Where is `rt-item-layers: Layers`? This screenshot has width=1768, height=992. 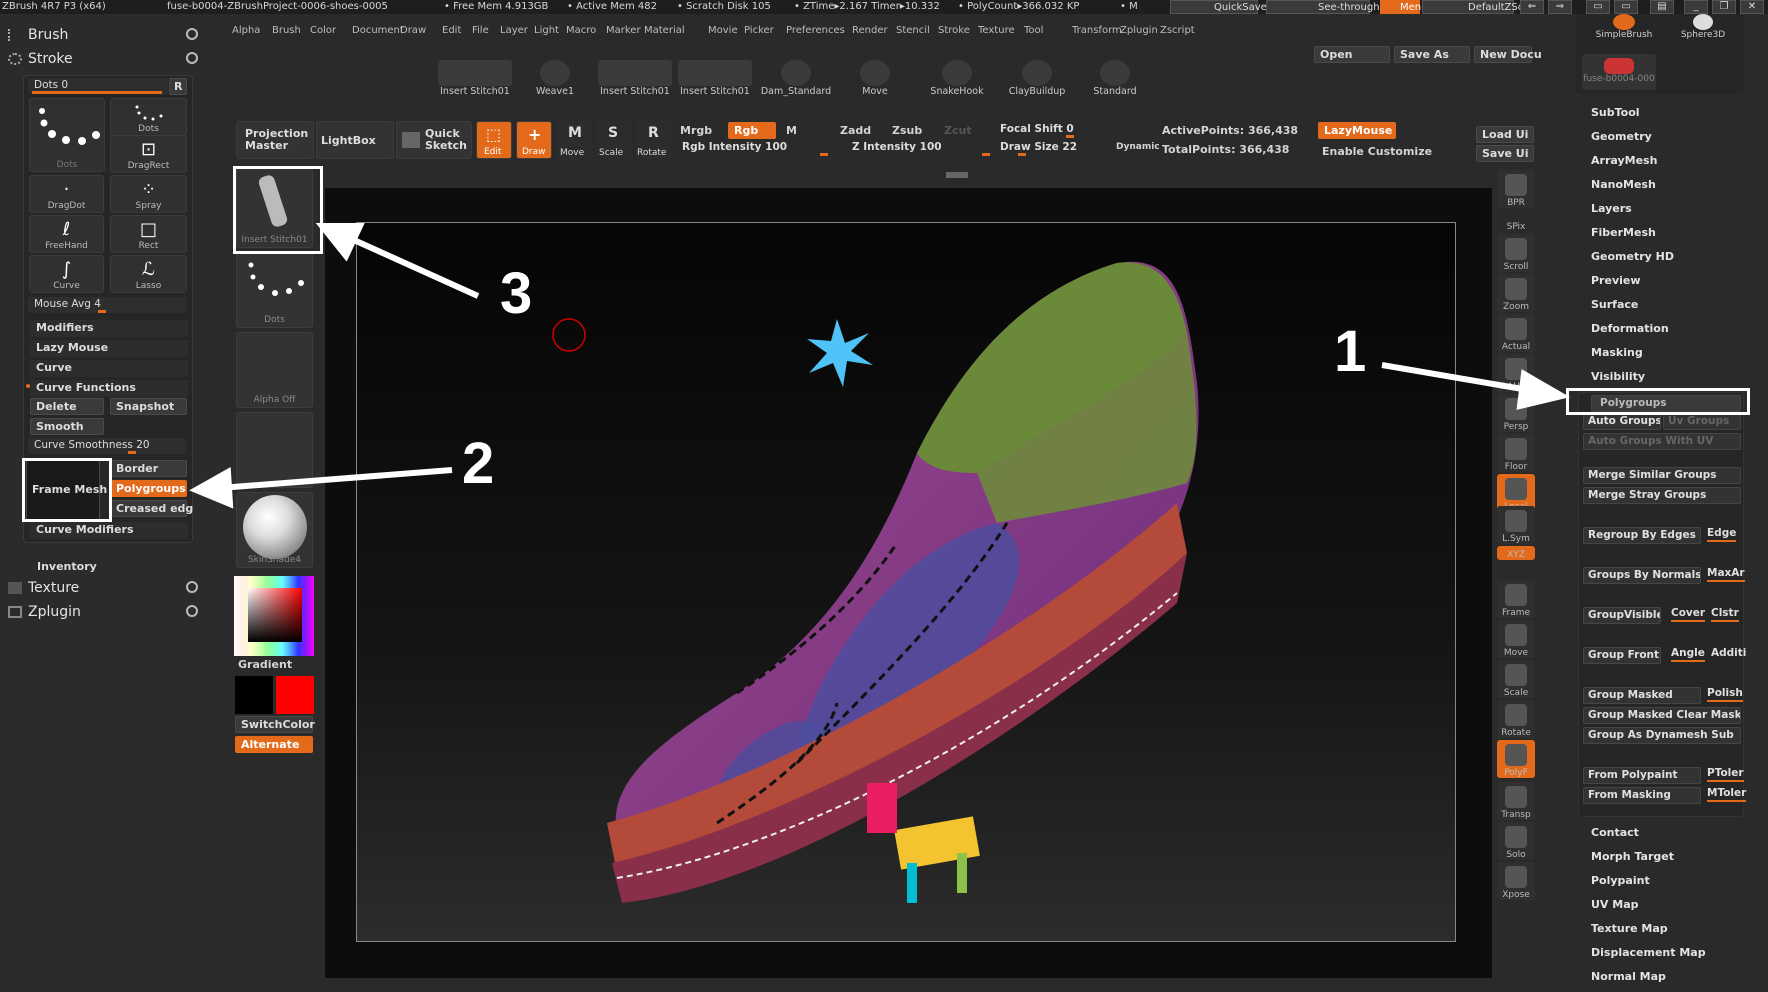 rt-item-layers: Layers is located at coordinates (1611, 208).